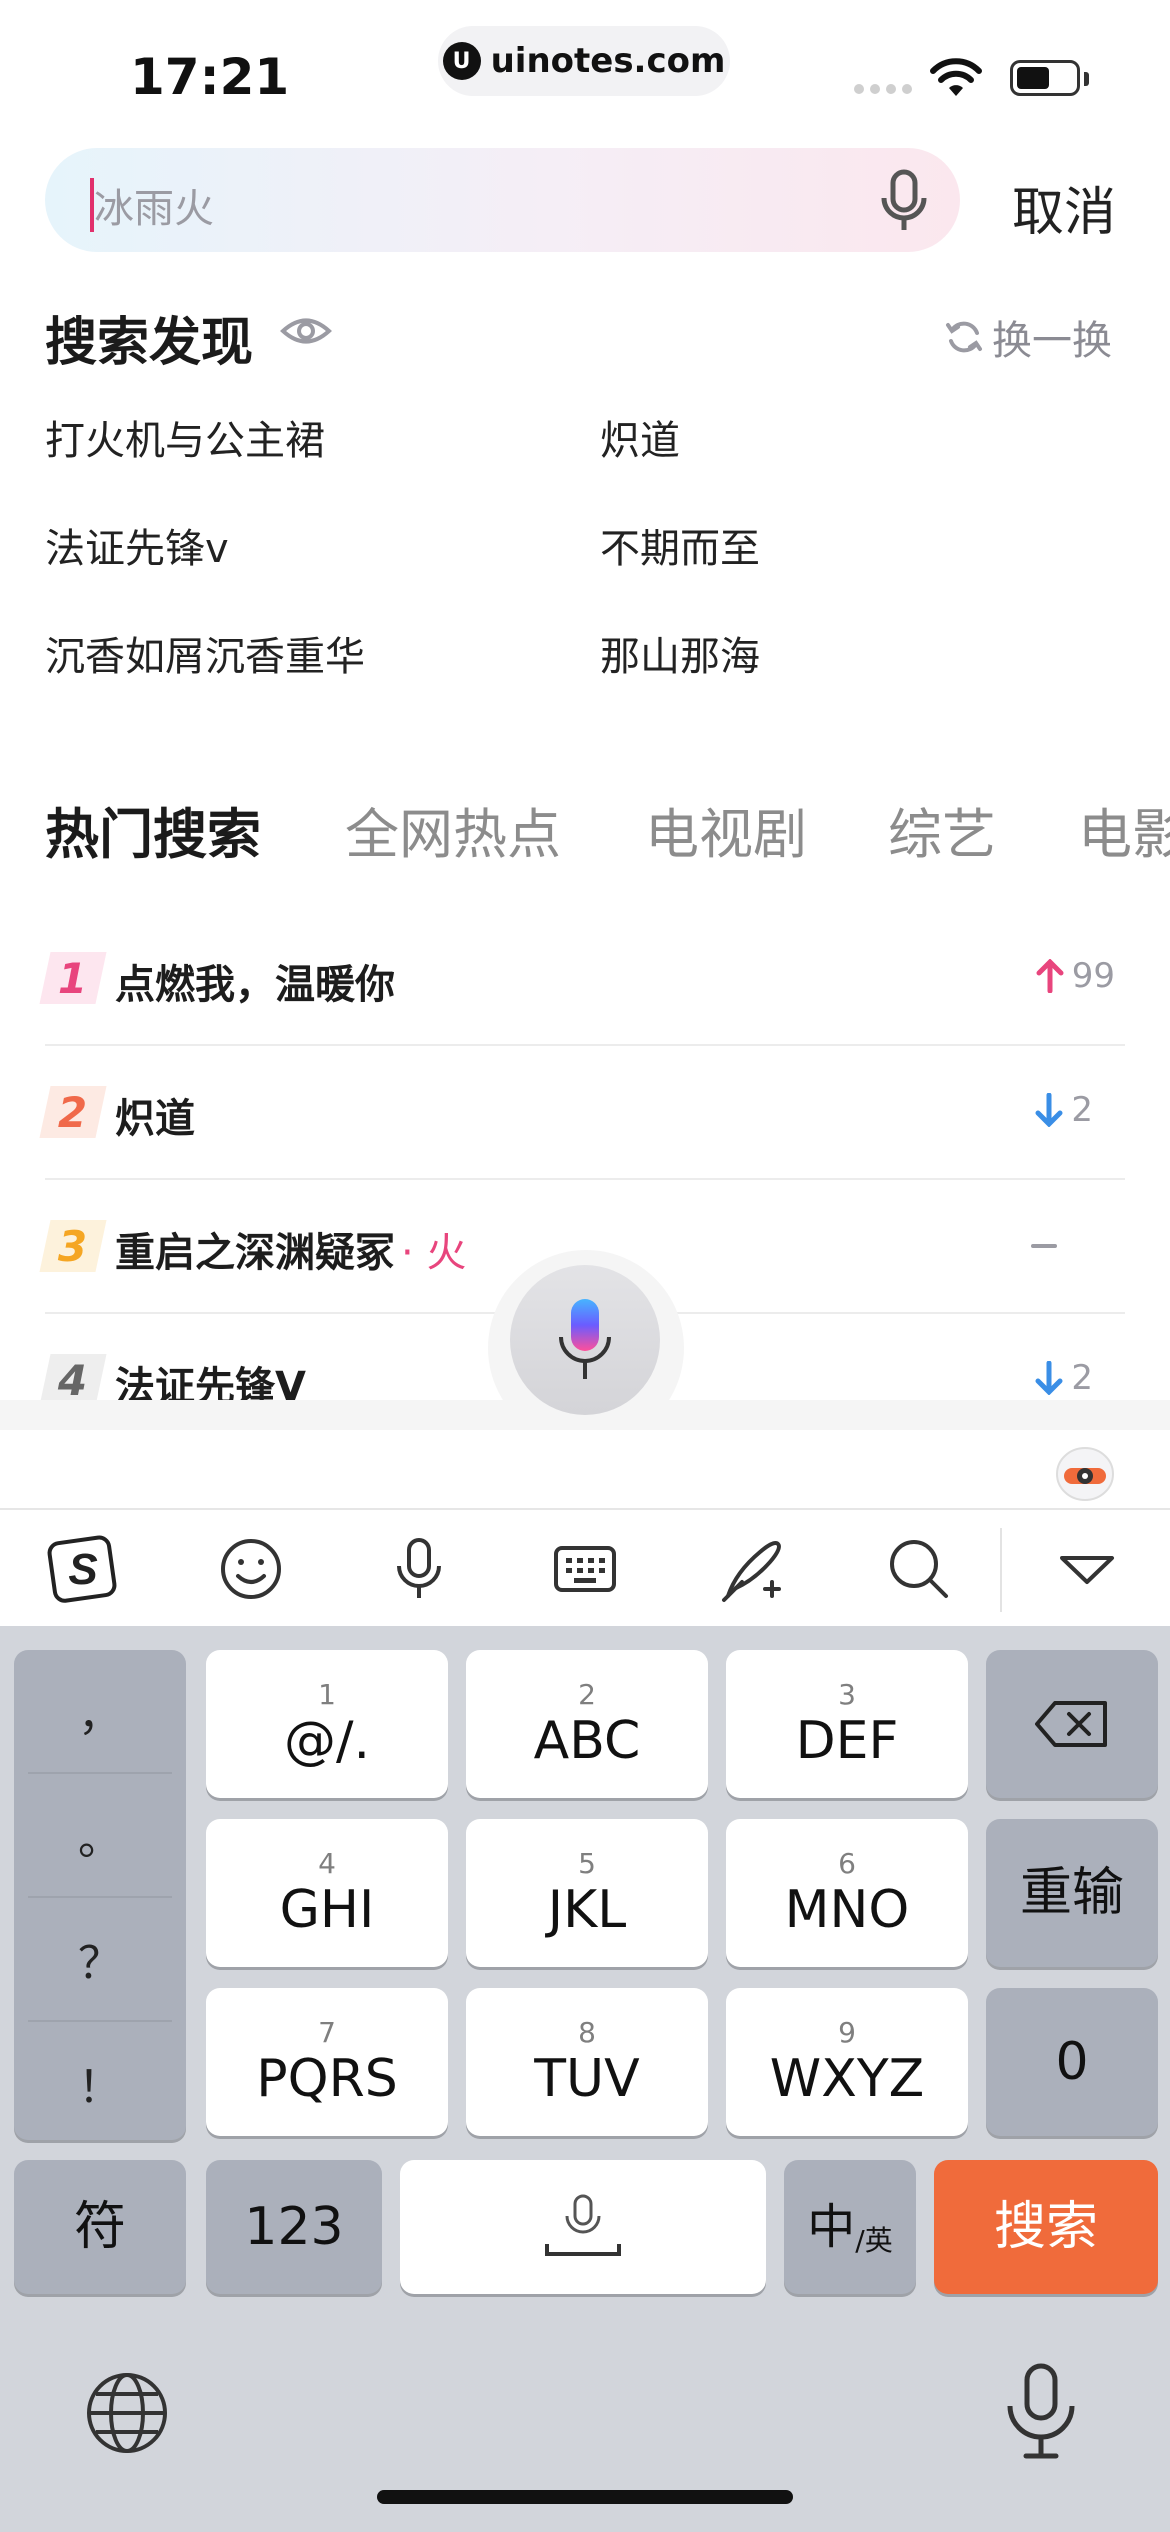  I want to click on sogou-logo-icon: S, so click(83, 1569).